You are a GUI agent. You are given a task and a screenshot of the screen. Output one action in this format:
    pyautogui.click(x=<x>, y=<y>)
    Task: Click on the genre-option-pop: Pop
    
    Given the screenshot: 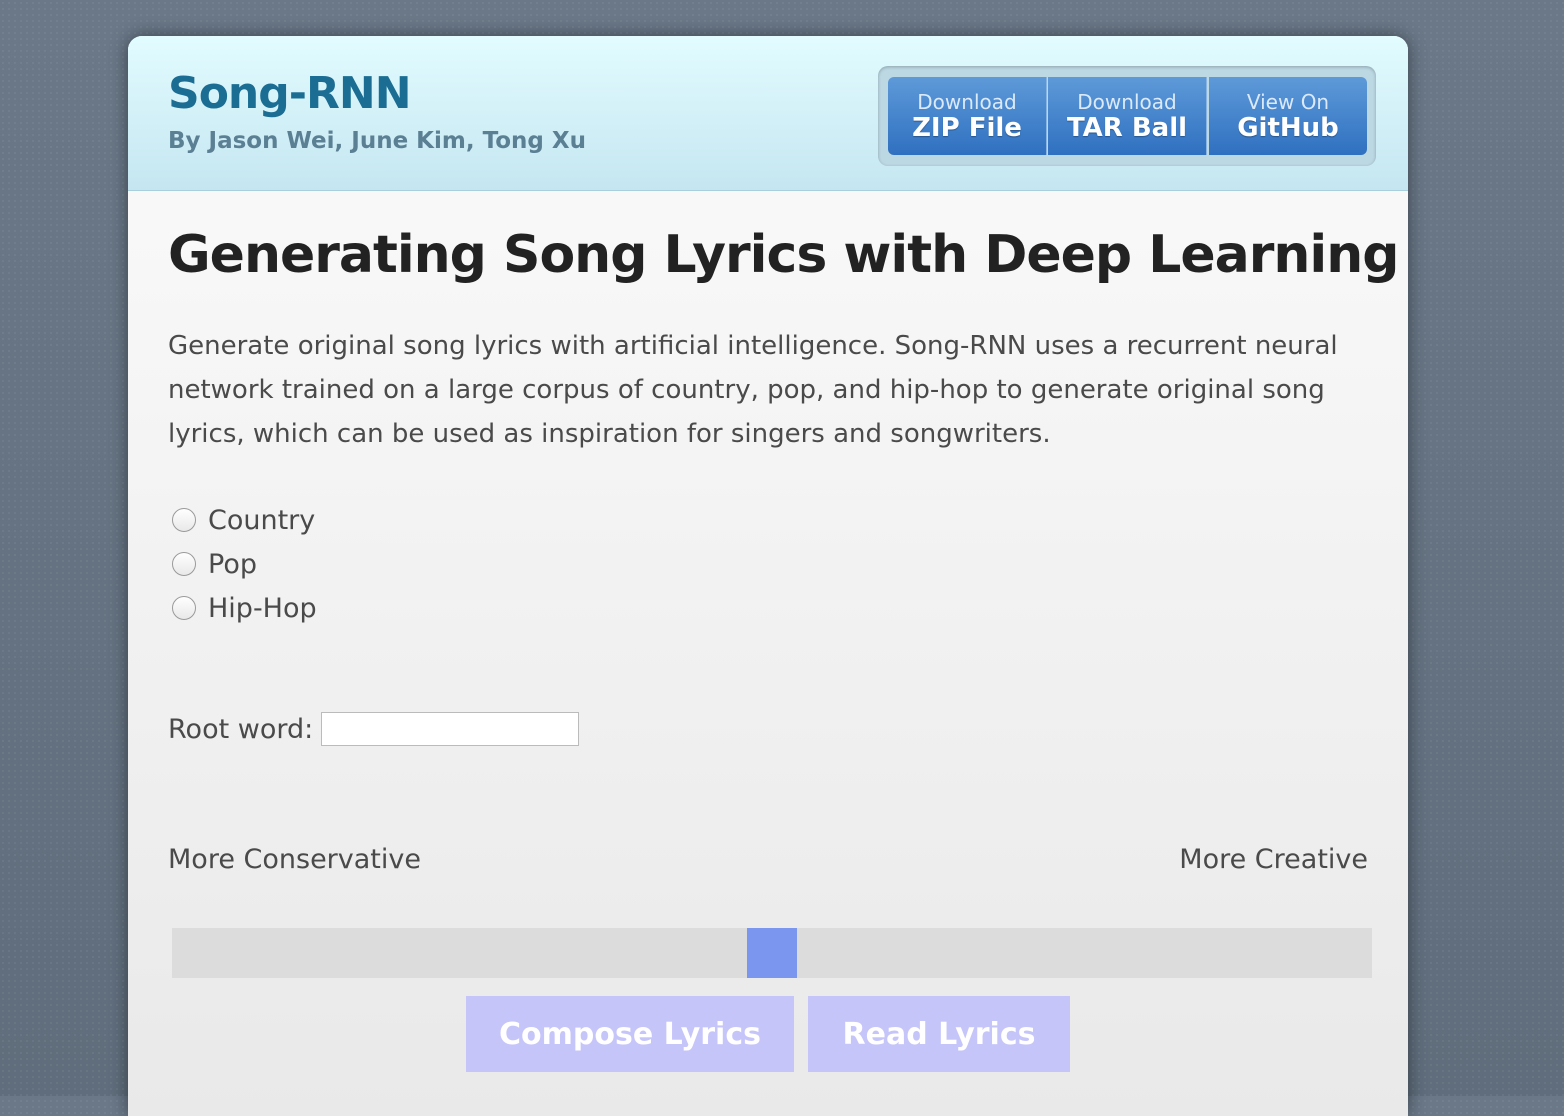 What is the action you would take?
    pyautogui.click(x=242, y=564)
    